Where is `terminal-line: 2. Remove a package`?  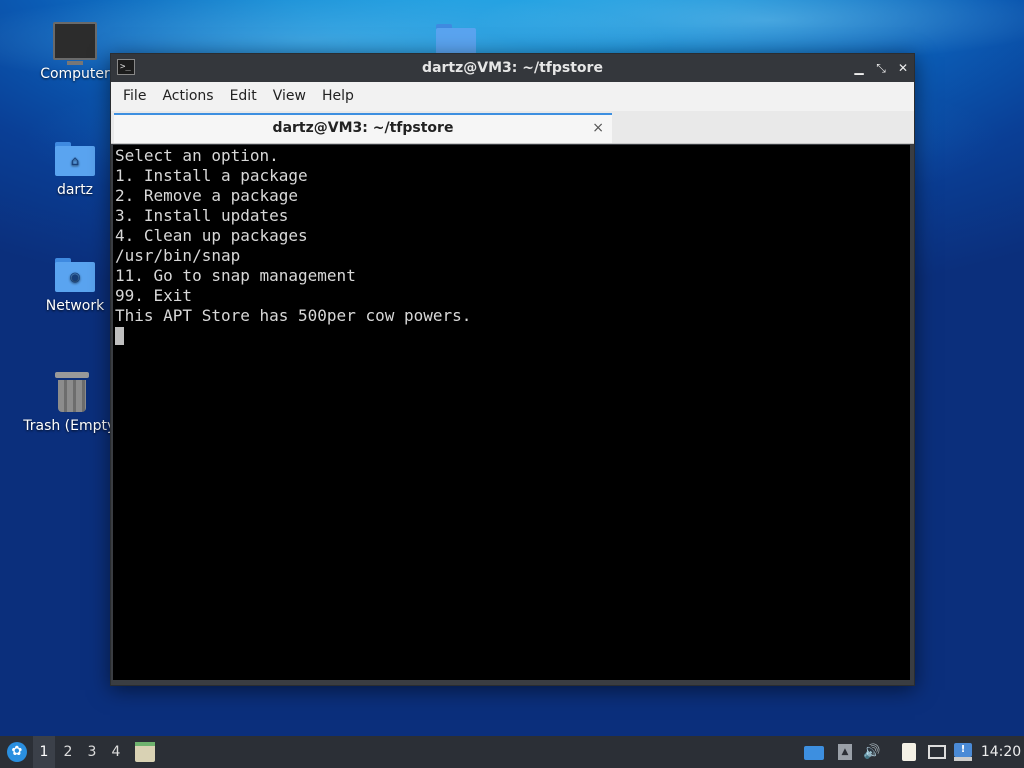 terminal-line: 2. Remove a package is located at coordinates (207, 195).